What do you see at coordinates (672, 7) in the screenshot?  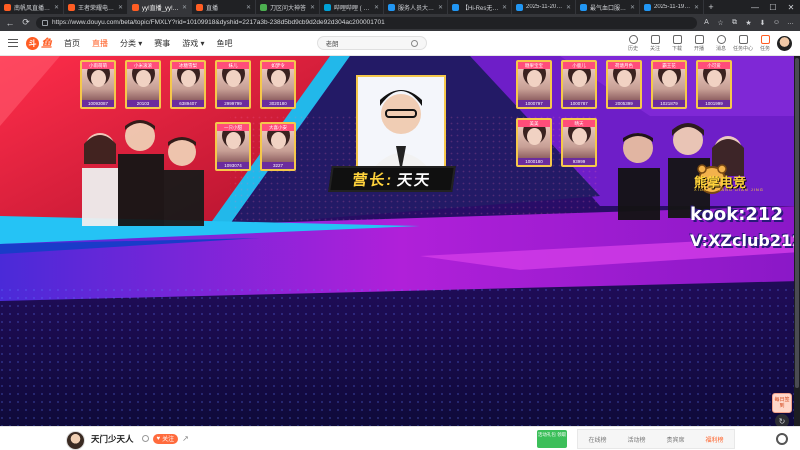 I see `browser-tab: 2025-11-19 00:0✕` at bounding box center [672, 7].